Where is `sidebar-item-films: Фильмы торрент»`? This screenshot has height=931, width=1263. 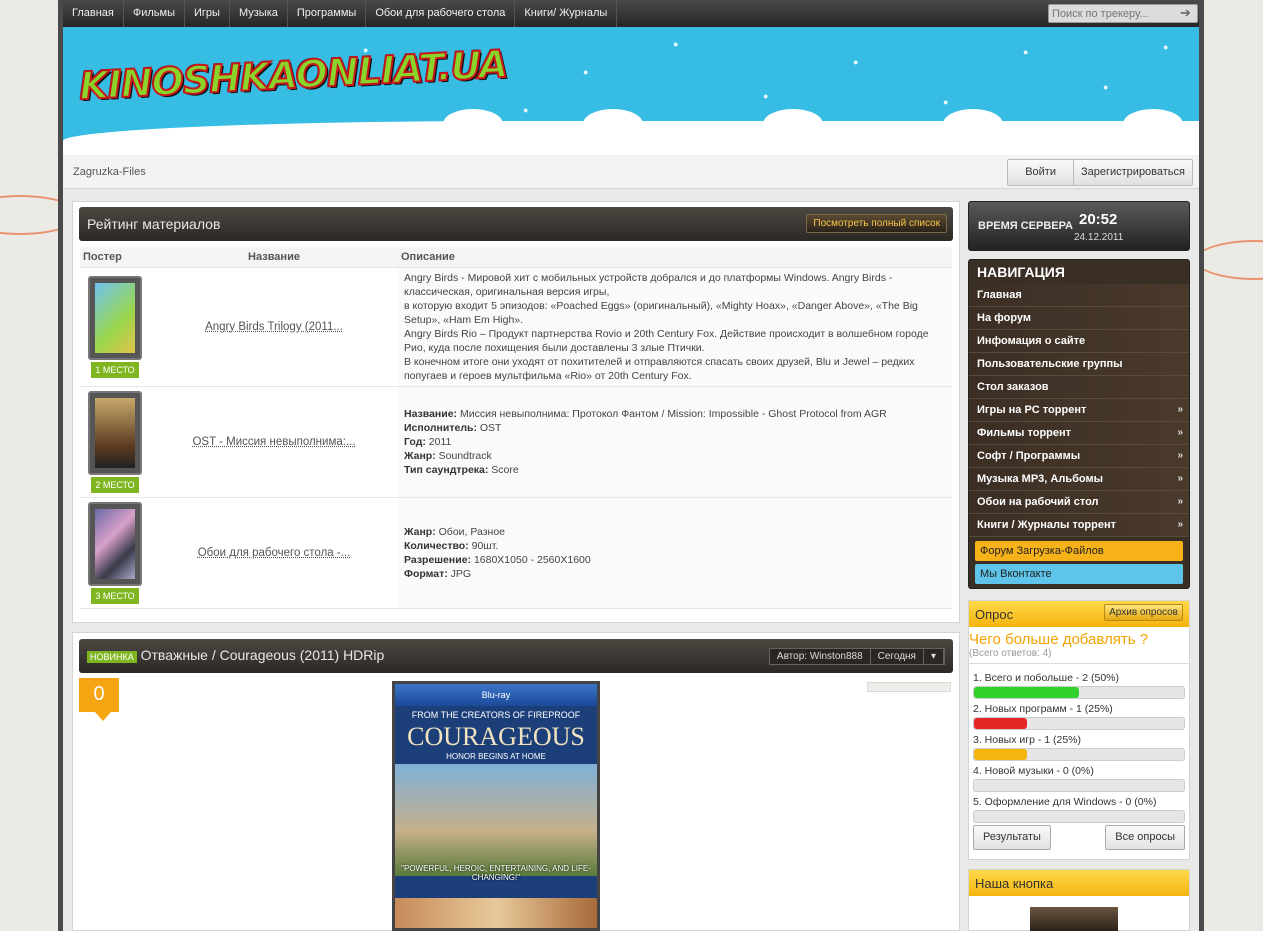 sidebar-item-films: Фильмы торрент» is located at coordinates (1079, 433).